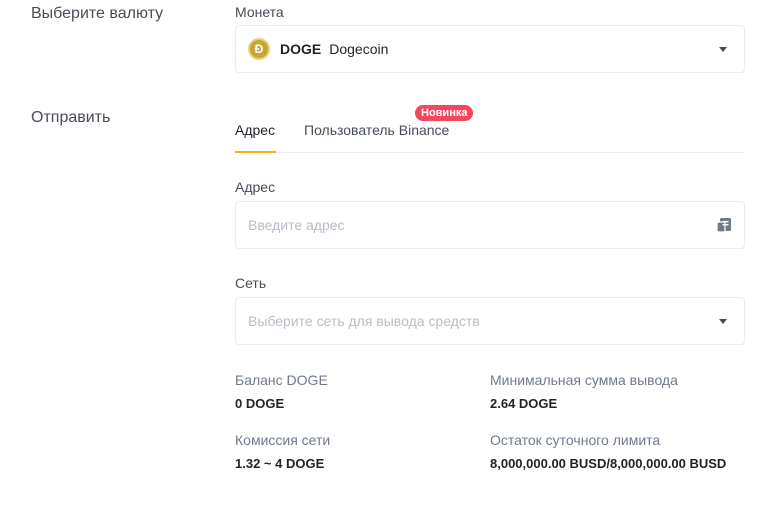  Describe the element at coordinates (255, 187) in the screenshot. I see `address-field-label: Адрес` at that location.